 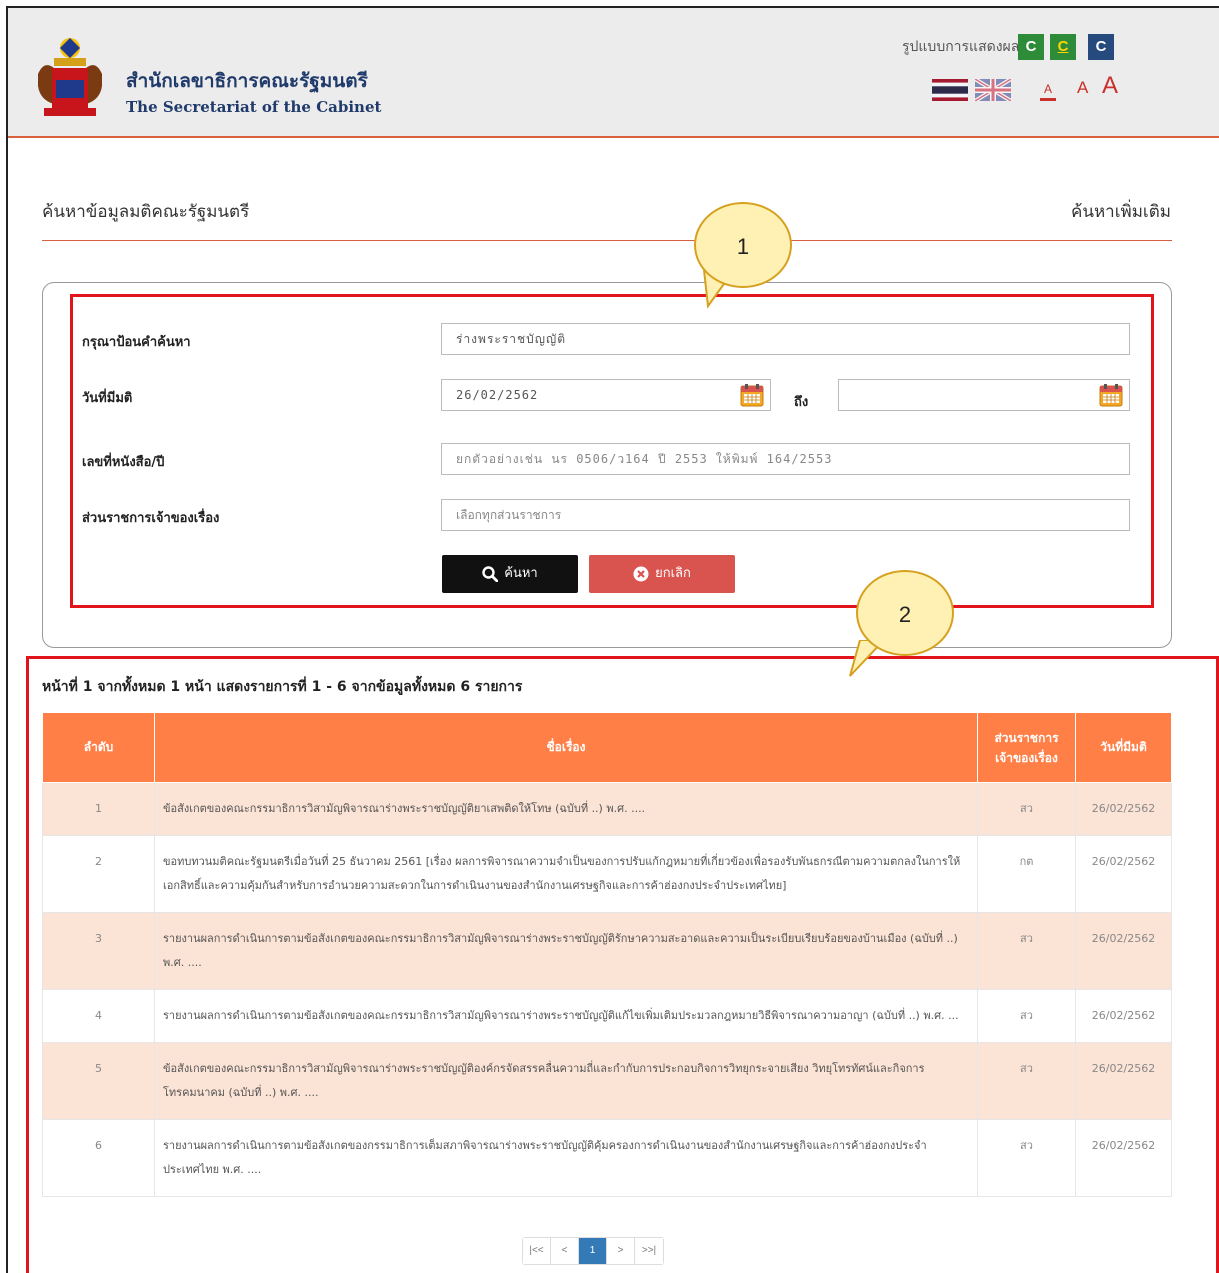 I want to click on cancel-button-label: ยกเลิก, so click(x=673, y=573).